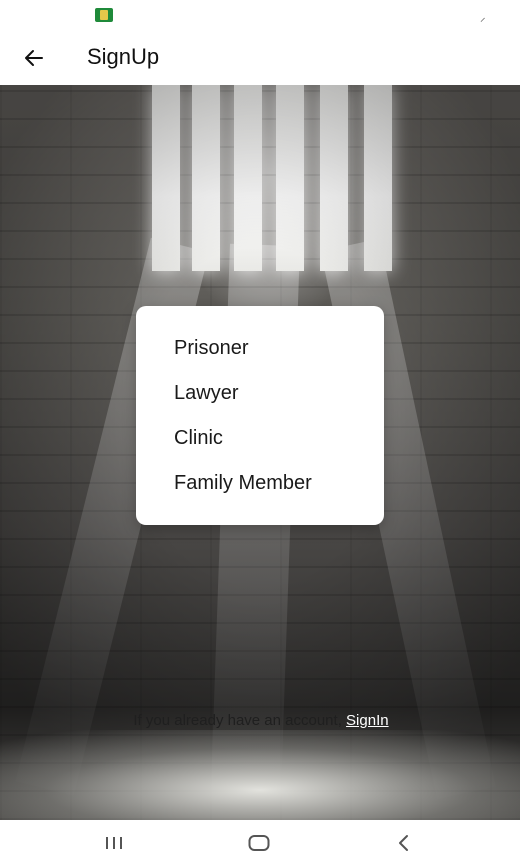  Describe the element at coordinates (243, 483) in the screenshot. I see `menu-item-family-member: Family Member` at that location.